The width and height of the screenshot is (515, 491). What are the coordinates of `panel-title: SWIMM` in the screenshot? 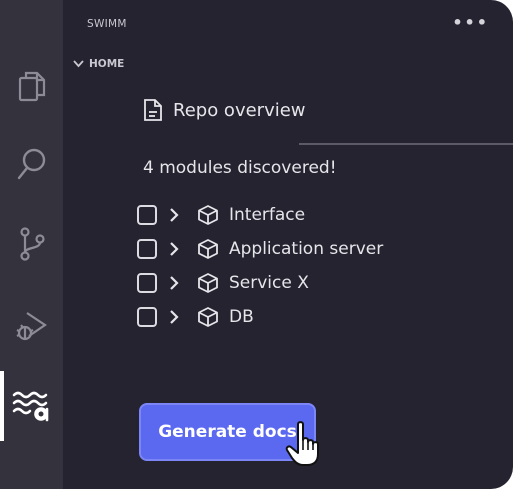 It's located at (107, 24).